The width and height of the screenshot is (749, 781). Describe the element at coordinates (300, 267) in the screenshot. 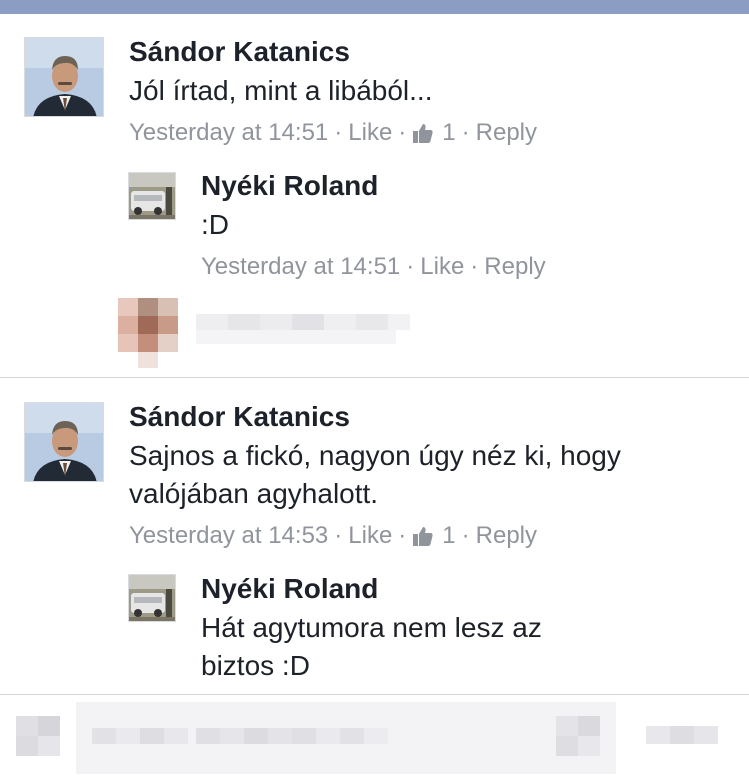

I see `reply-timestamp: Yesterday at 14:51` at that location.